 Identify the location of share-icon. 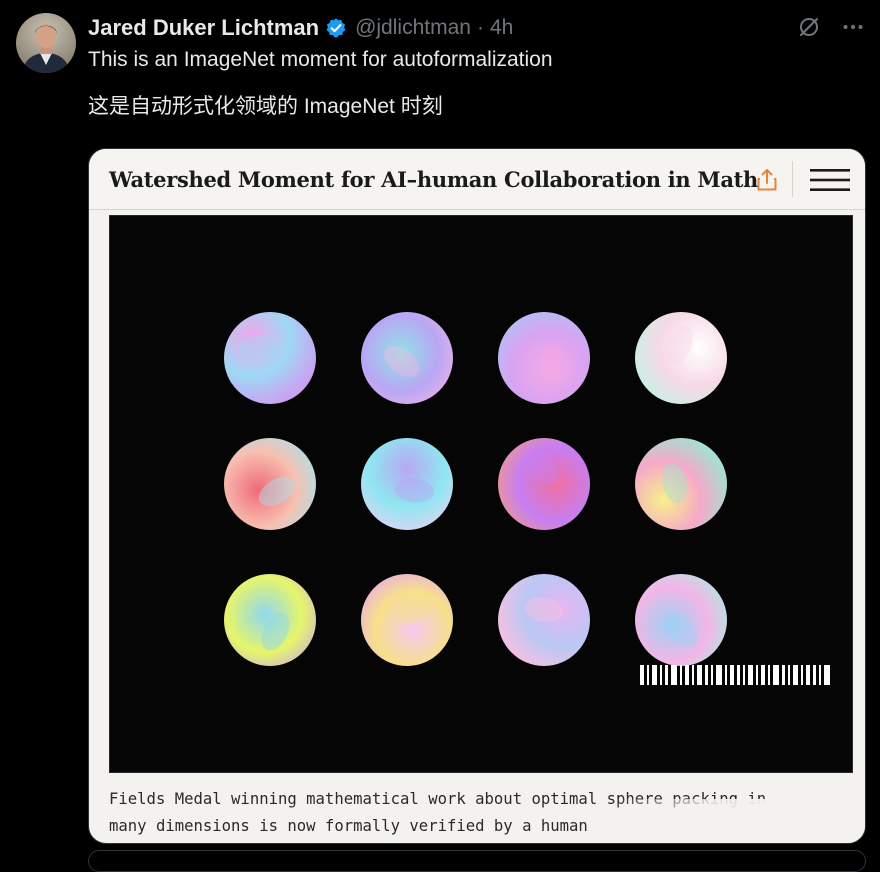
(767, 180).